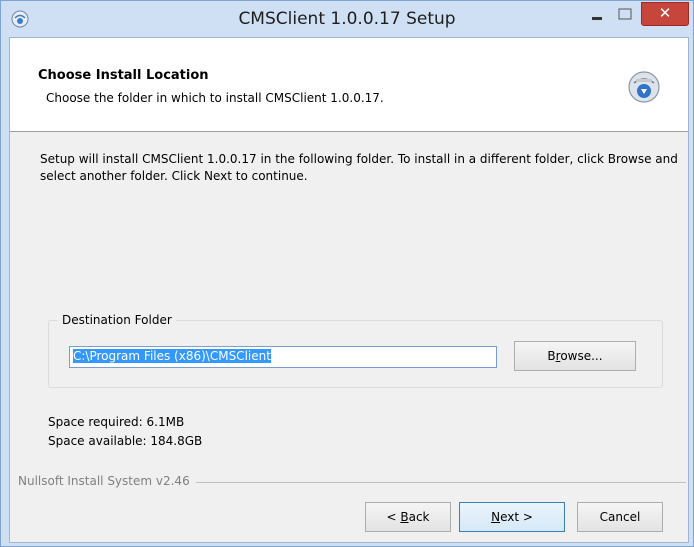 This screenshot has height=547, width=694. I want to click on maximize-button, so click(625, 16).